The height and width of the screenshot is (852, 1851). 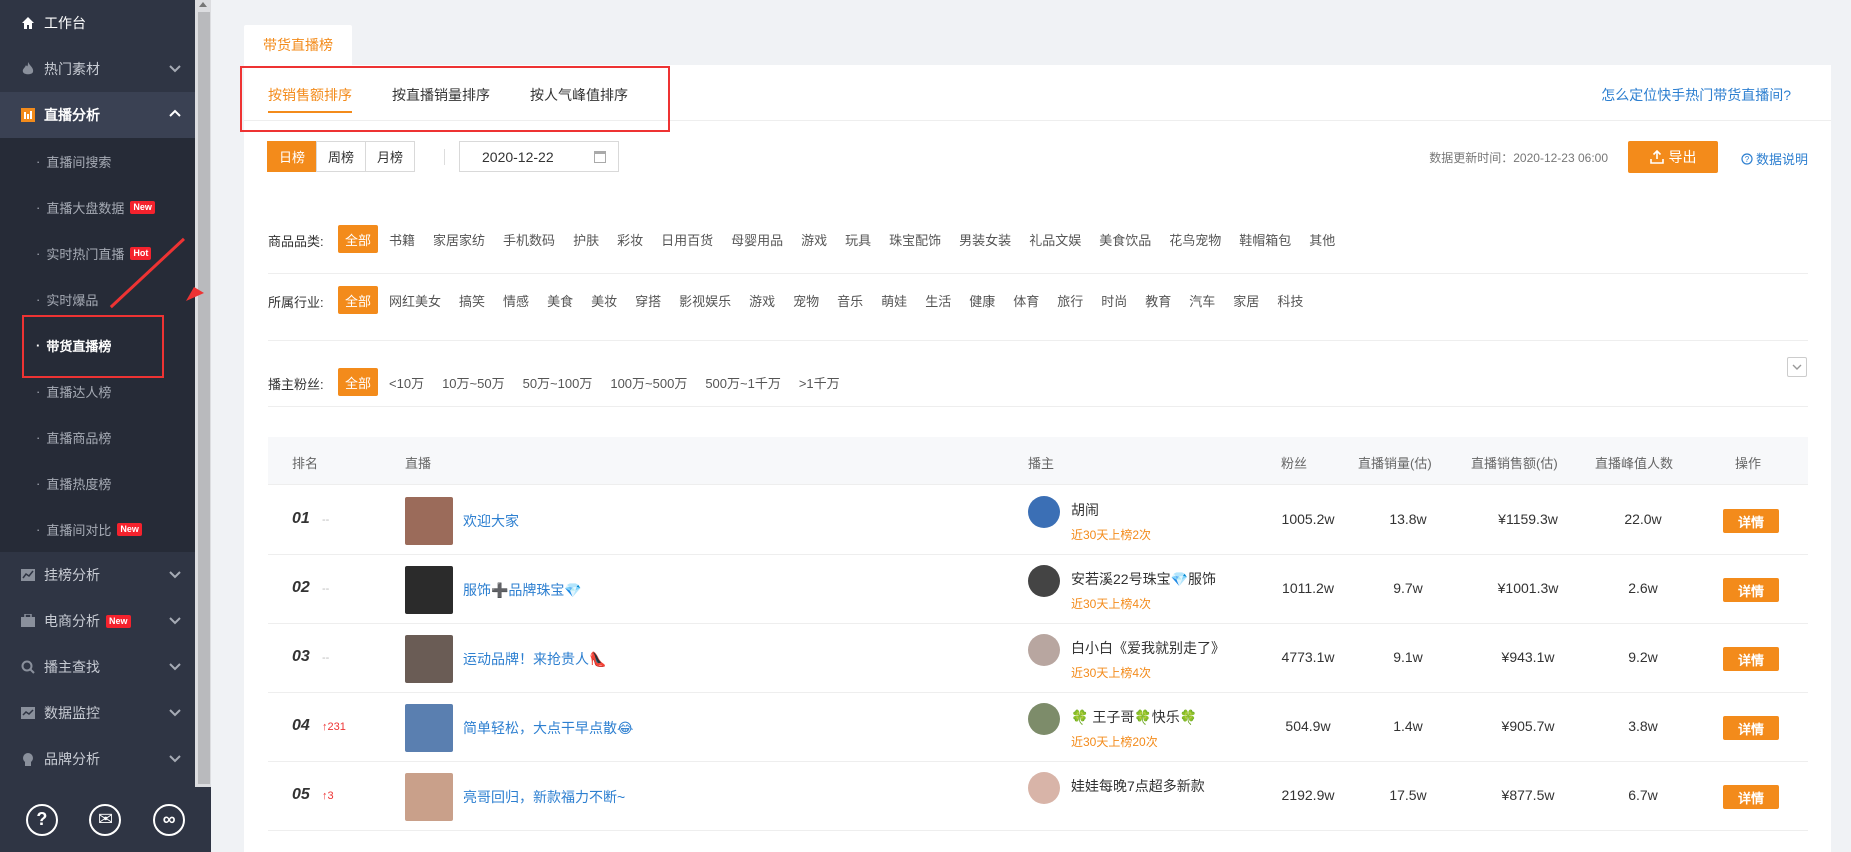 What do you see at coordinates (1148, 648) in the screenshot?
I see `anchor-name: 白小白《爱我就别走了》` at bounding box center [1148, 648].